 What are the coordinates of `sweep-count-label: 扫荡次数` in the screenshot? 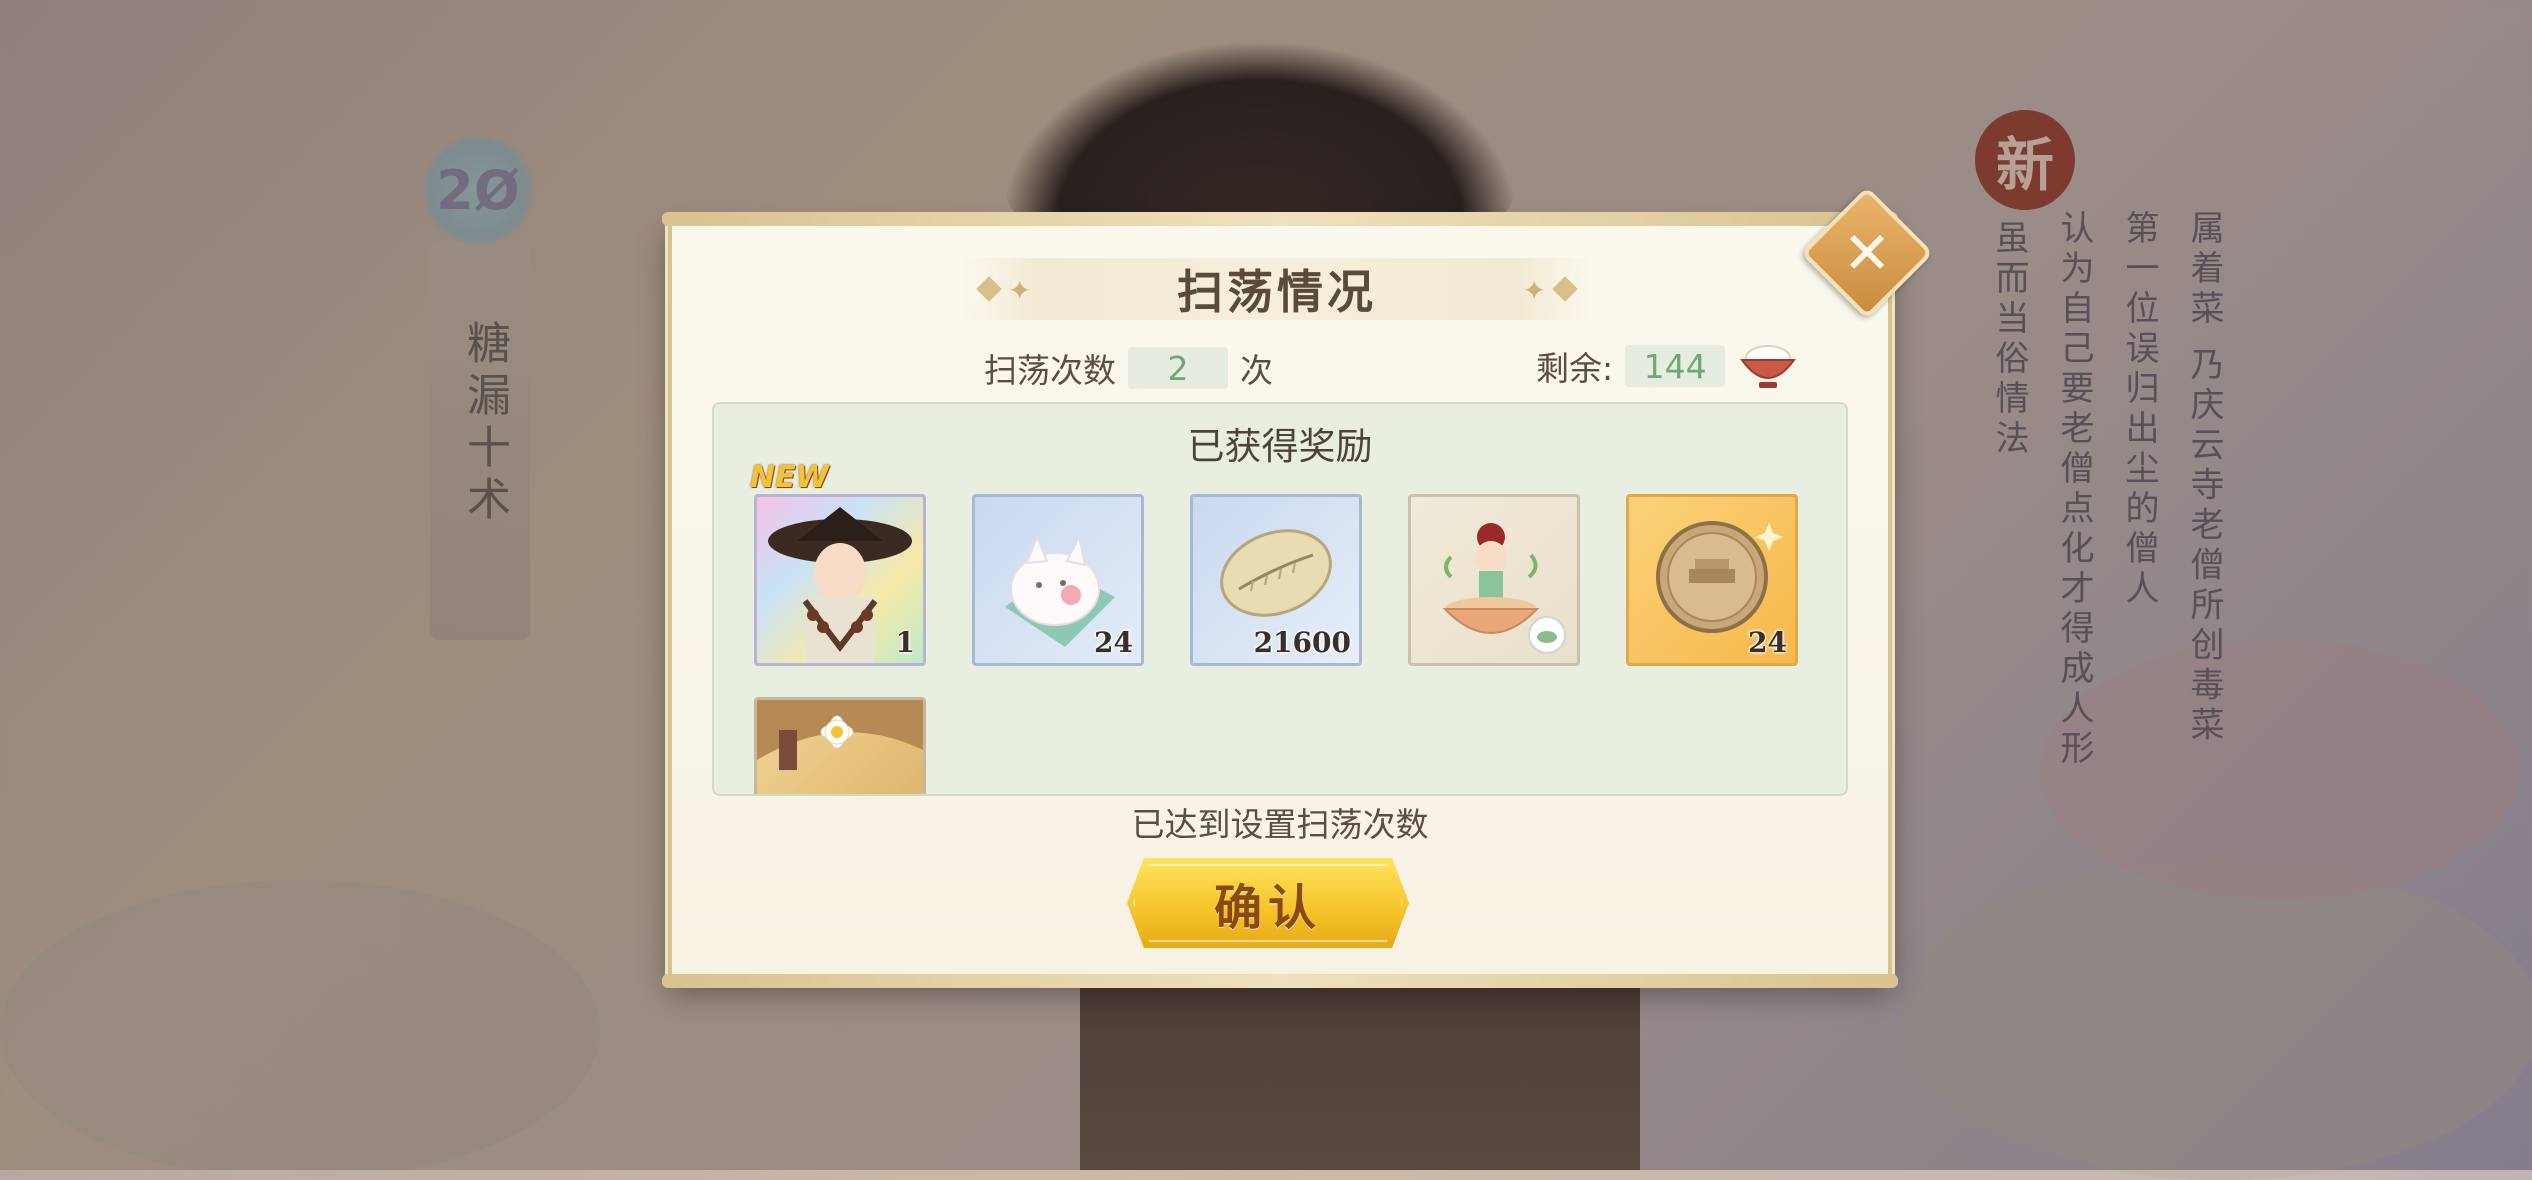 It's located at (1050, 370).